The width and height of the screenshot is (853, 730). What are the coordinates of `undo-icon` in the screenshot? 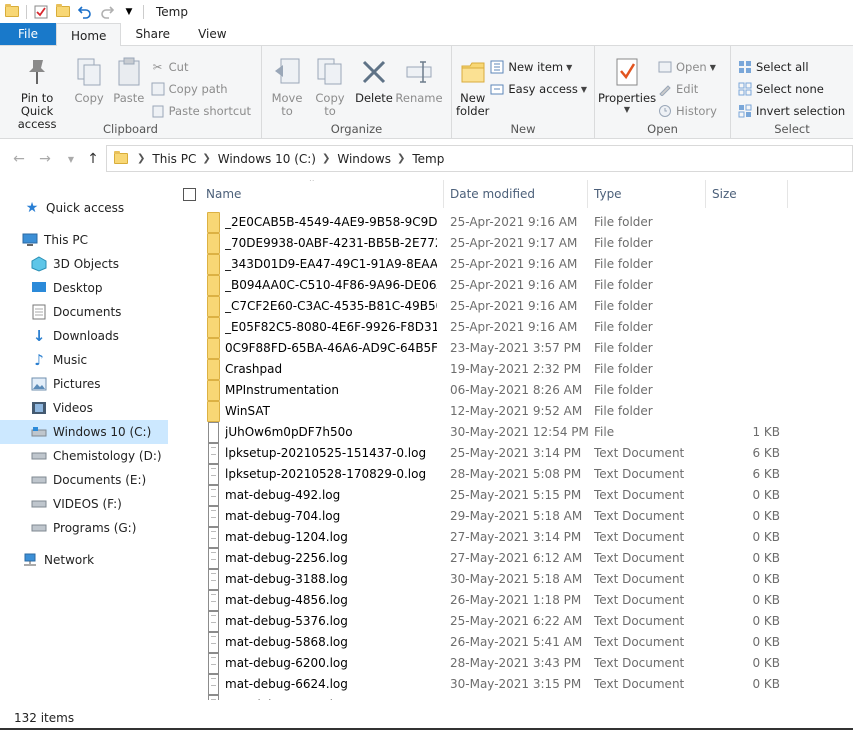 It's located at (85, 12).